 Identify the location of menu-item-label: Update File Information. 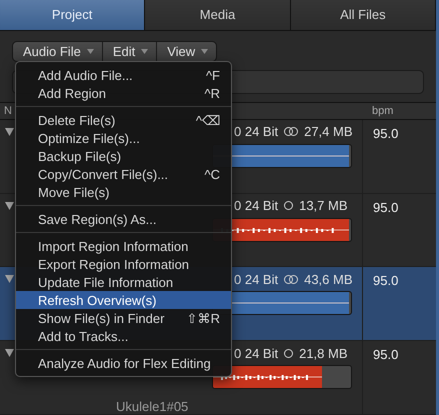
(106, 282).